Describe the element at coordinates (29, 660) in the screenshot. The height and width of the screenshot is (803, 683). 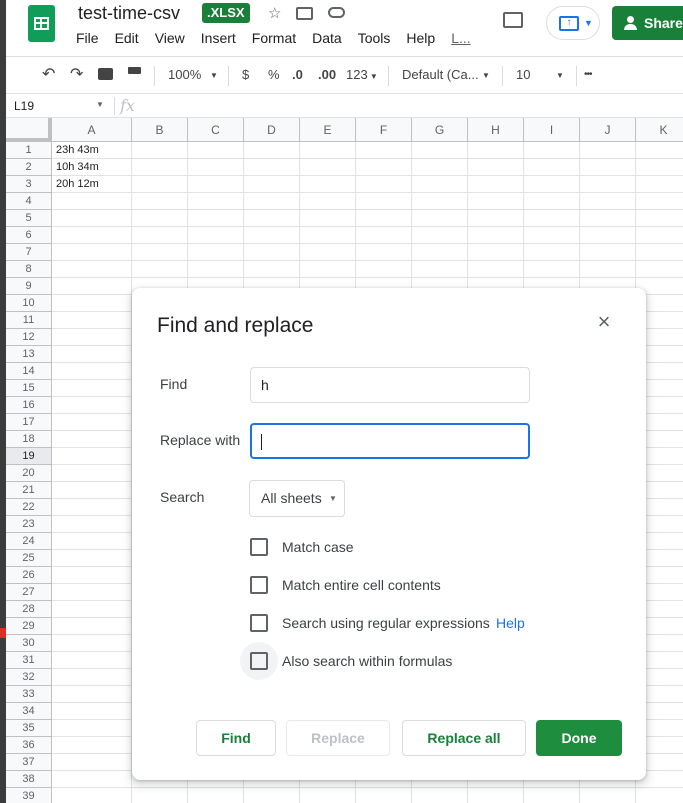
I see `row-header-31: 31` at that location.